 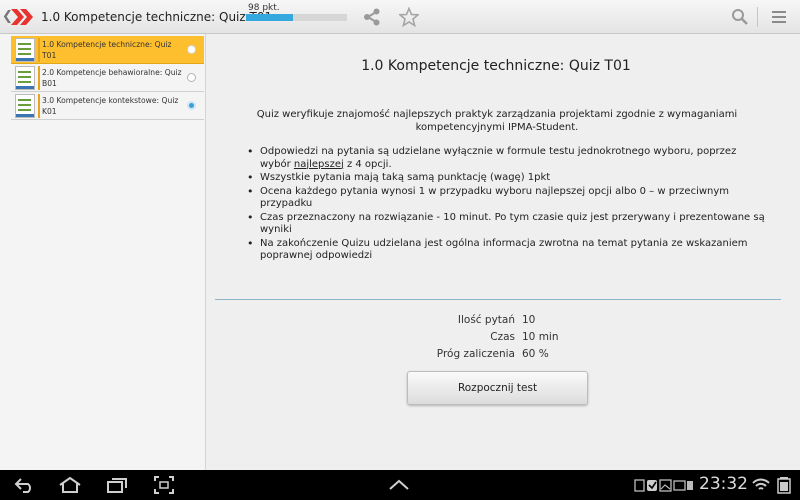 I want to click on quiz-item-label: 1.0 Kompetencje techniczne: Quiz T01, so click(x=107, y=50).